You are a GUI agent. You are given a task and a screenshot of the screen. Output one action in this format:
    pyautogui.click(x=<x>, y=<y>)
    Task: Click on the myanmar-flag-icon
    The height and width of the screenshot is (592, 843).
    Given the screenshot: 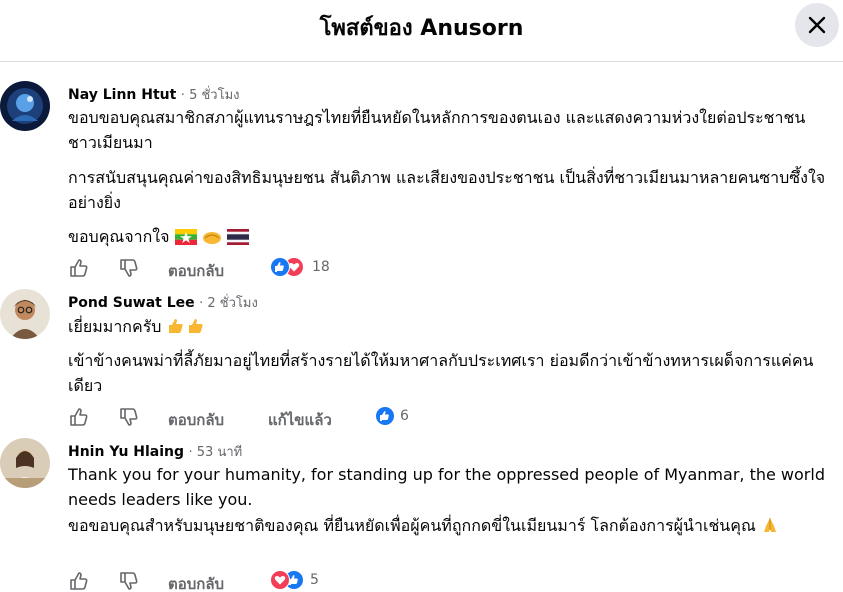 What is the action you would take?
    pyautogui.click(x=185, y=239)
    